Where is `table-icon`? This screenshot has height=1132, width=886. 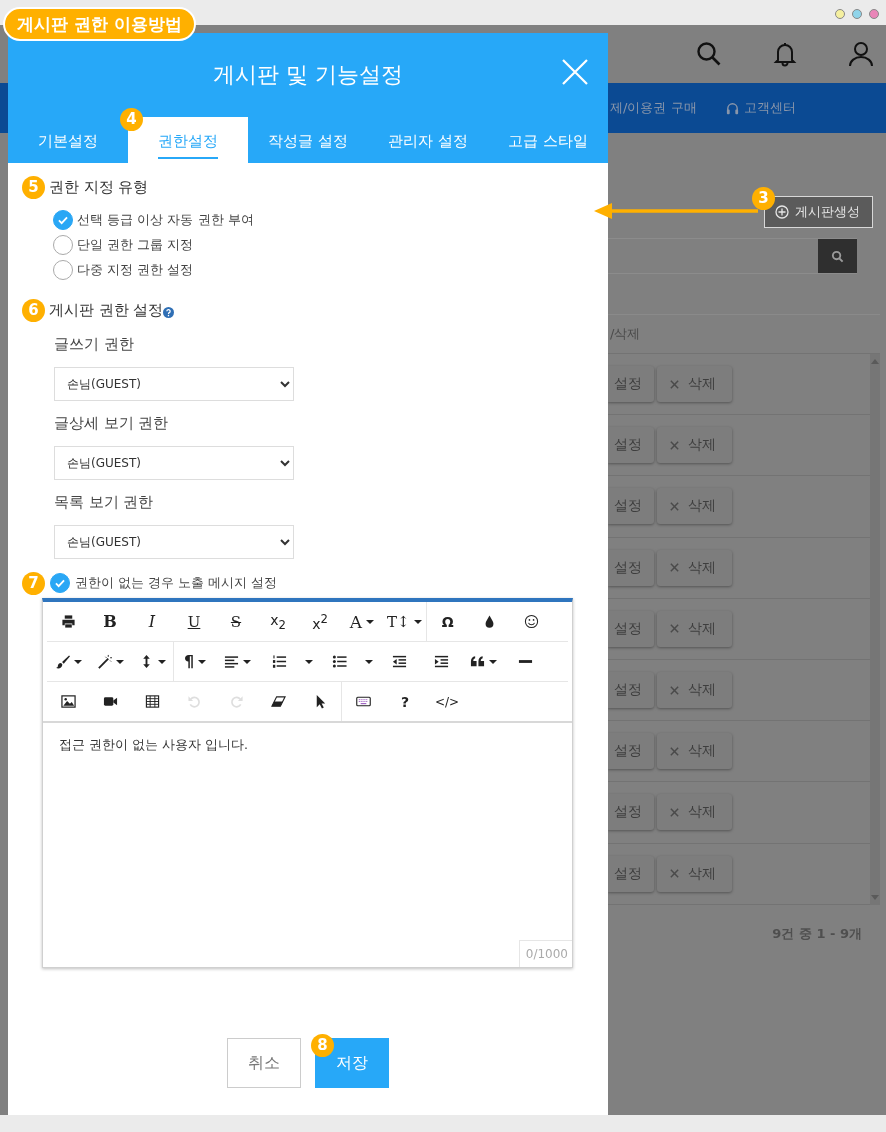 table-icon is located at coordinates (152, 701).